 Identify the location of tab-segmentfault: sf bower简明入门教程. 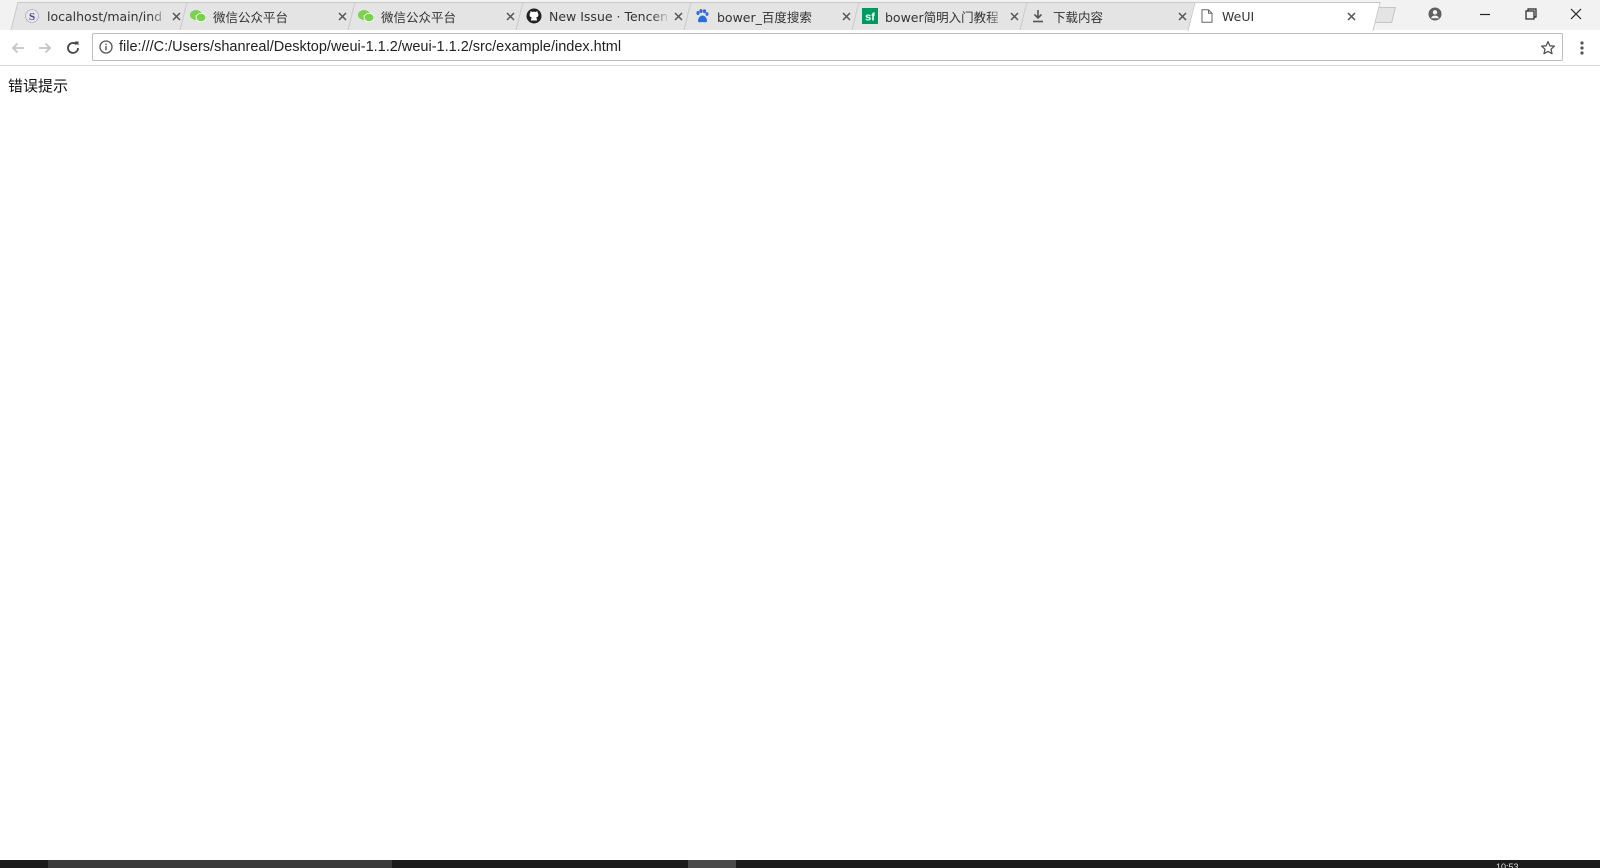
(940, 16).